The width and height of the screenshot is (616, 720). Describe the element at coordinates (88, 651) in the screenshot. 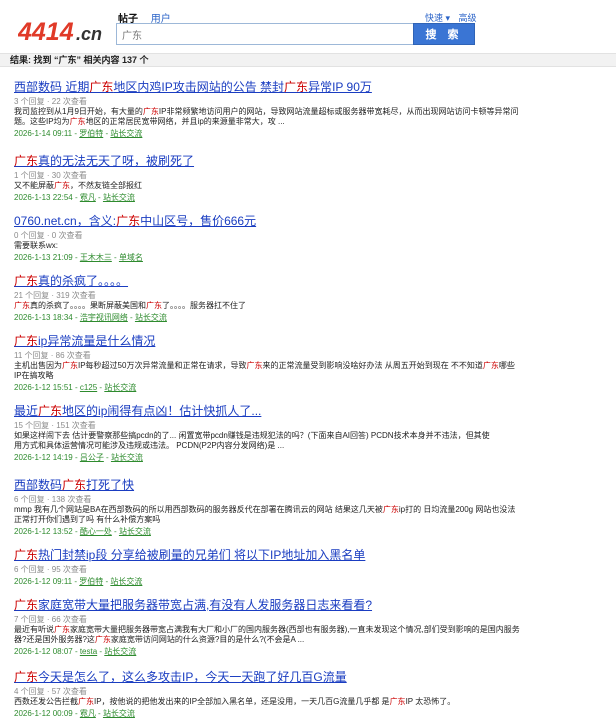

I see `result-author-link: testa` at that location.